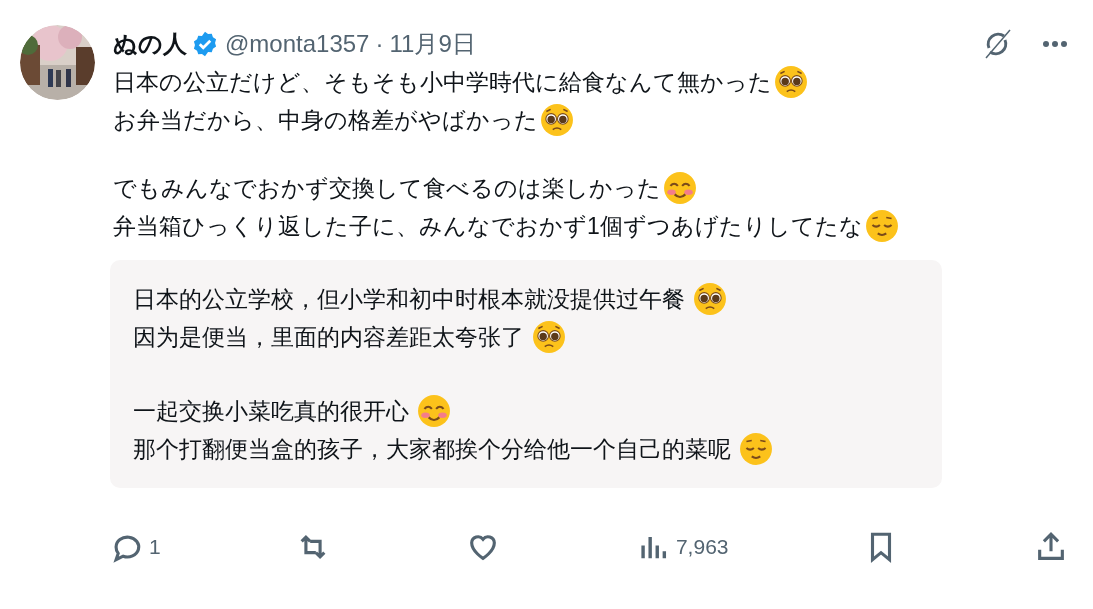 Image resolution: width=1093 pixels, height=609 pixels. I want to click on views-button: 7,963, so click(682, 547).